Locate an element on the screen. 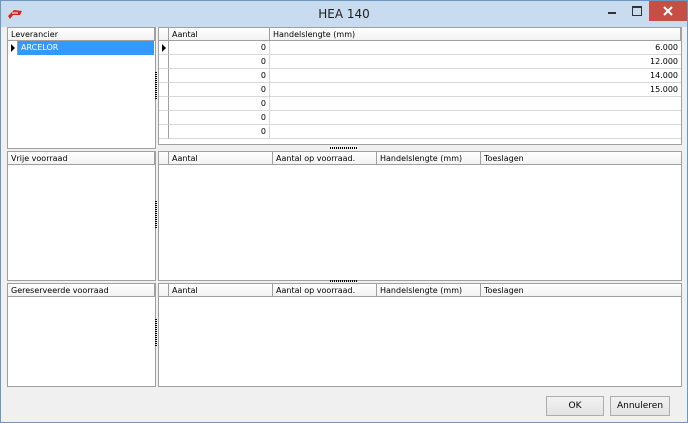  table-row: 0 14.000 is located at coordinates (420, 76).